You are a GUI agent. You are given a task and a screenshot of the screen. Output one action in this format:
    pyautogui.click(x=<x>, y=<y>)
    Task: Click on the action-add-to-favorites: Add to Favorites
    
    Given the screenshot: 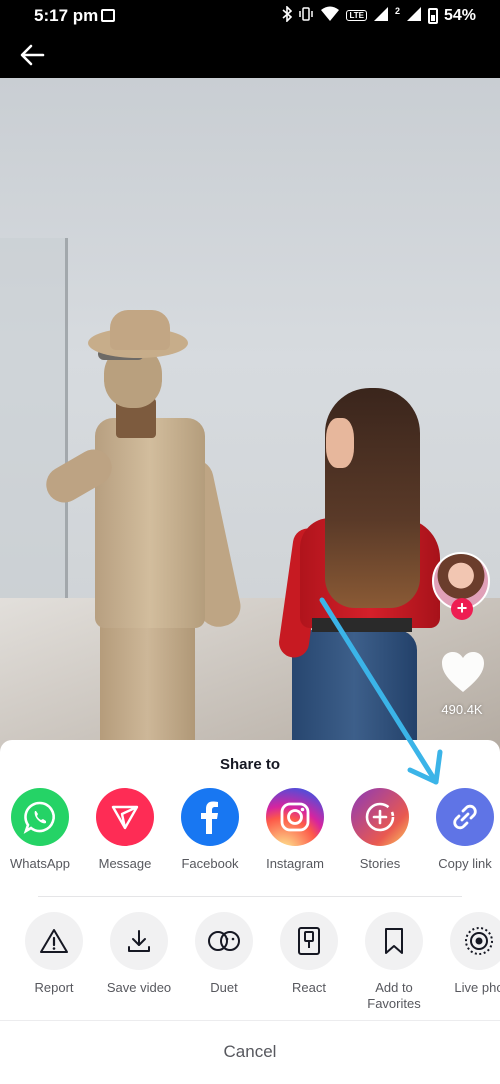 What is the action you would take?
    pyautogui.click(x=394, y=962)
    